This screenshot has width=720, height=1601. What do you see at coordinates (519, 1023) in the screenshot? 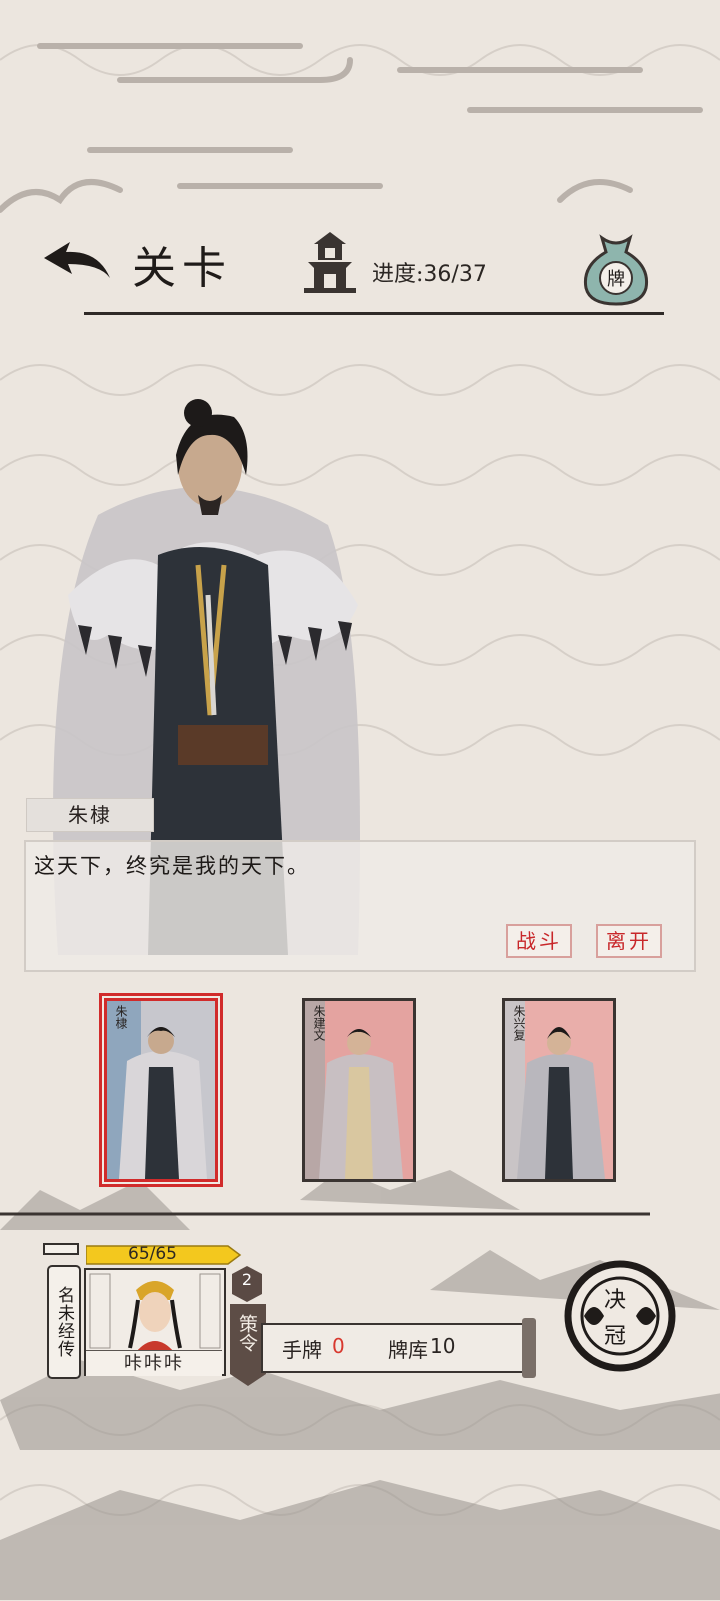
I see `card-name: 朱兴复` at bounding box center [519, 1023].